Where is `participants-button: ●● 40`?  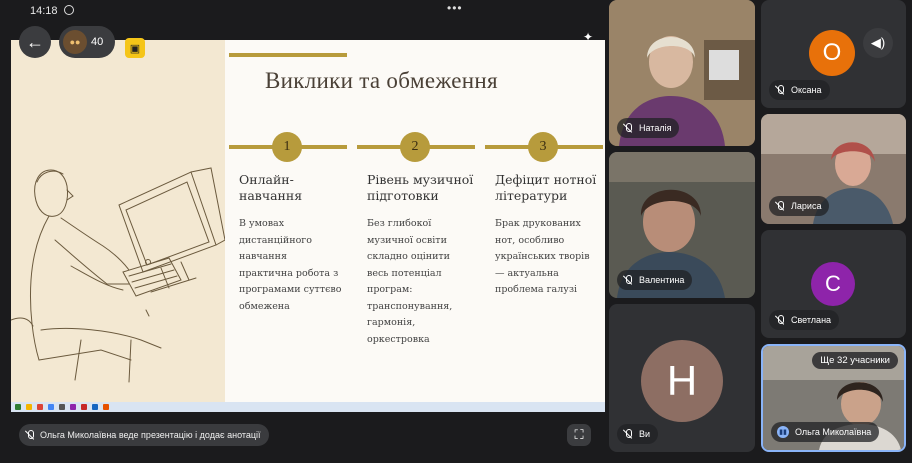 participants-button: ●● 40 is located at coordinates (87, 42).